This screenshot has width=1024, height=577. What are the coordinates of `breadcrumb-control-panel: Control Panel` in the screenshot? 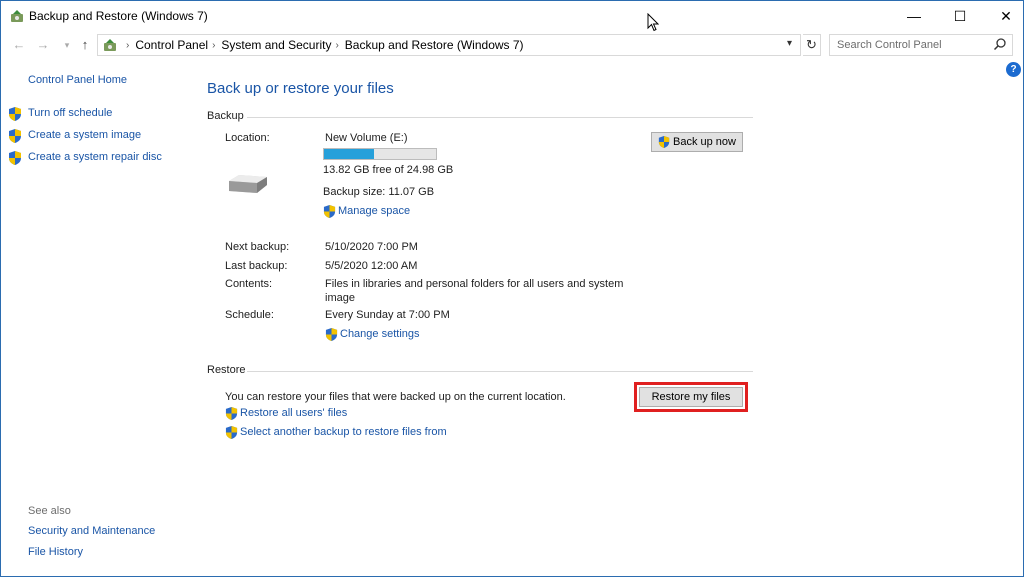 It's located at (171, 45).